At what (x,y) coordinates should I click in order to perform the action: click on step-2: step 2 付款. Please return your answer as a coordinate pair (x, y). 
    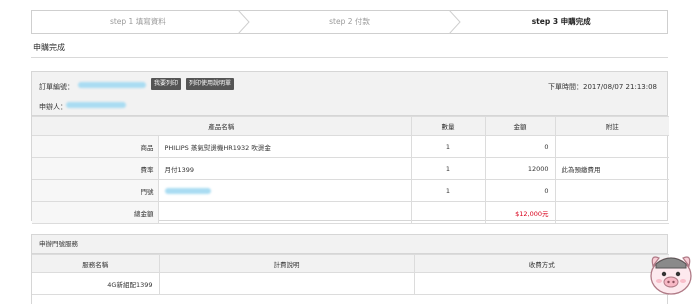
    Looking at the image, I should click on (353, 22).